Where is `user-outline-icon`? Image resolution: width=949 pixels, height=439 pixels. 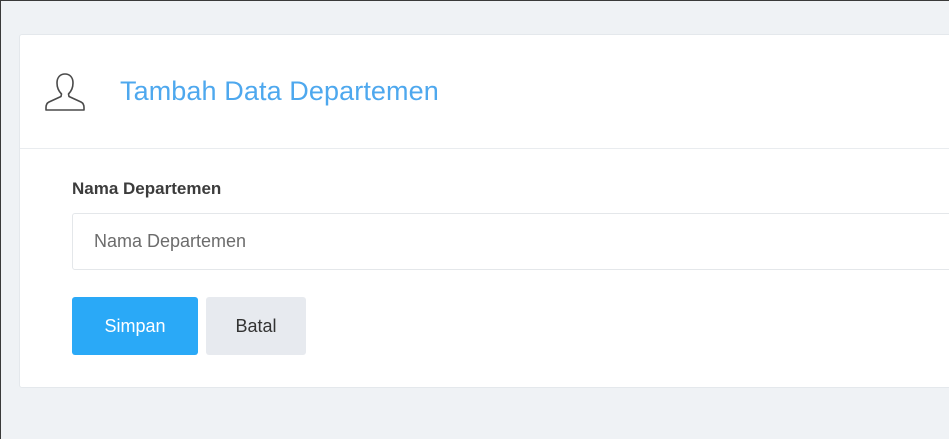 user-outline-icon is located at coordinates (65, 92).